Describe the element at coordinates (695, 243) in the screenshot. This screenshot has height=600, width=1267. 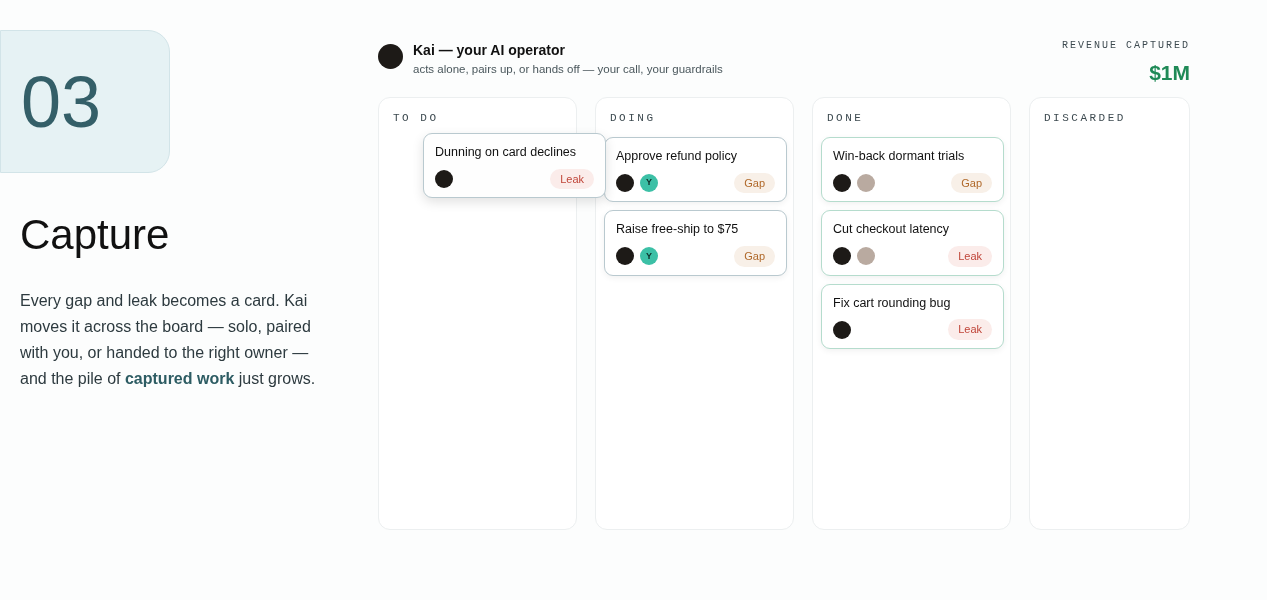
I see `task-card: Raise free-ship to $75 Y Gap` at that location.